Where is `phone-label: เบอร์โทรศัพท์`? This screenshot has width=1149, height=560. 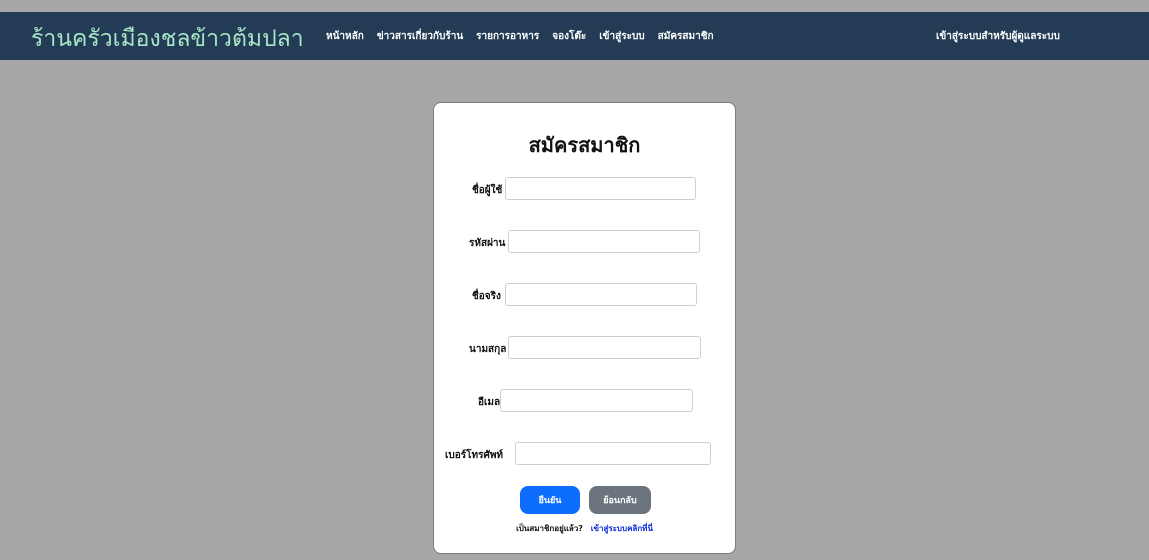
phone-label: เบอร์โทรศัพท์ is located at coordinates (474, 455).